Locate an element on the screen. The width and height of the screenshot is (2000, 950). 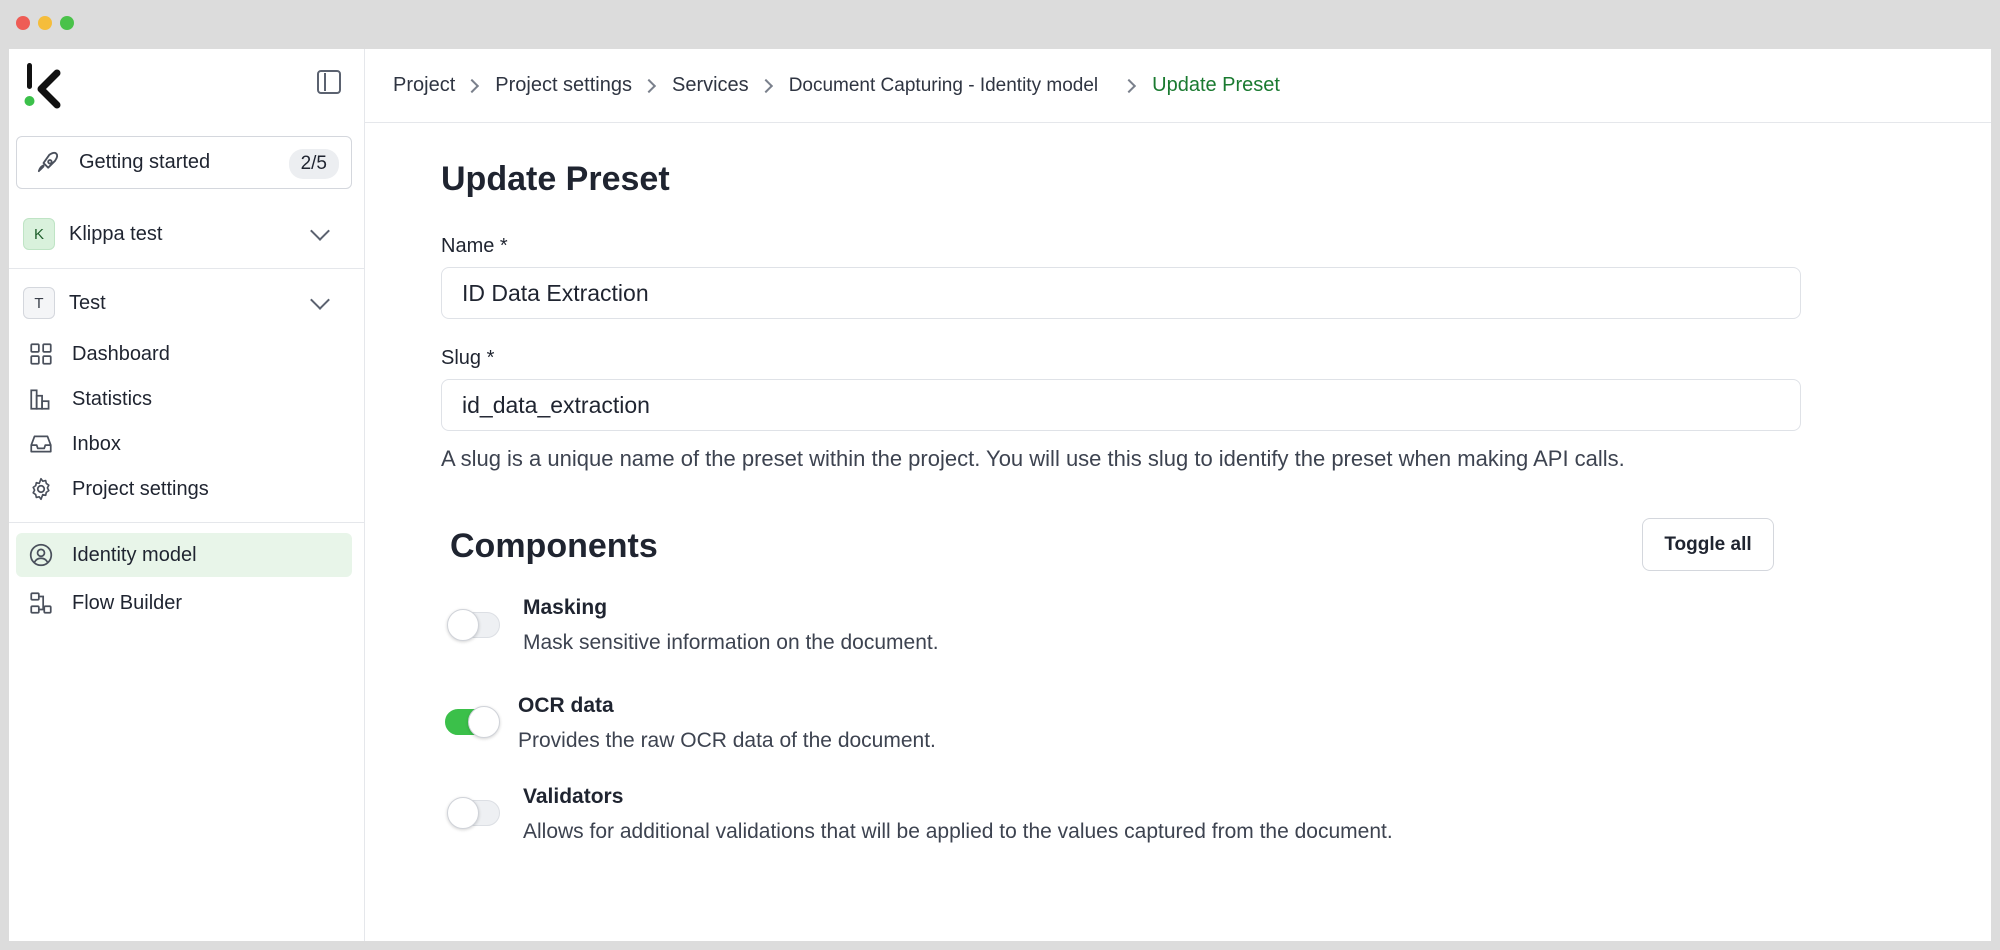
rocket-icon is located at coordinates (48, 161).